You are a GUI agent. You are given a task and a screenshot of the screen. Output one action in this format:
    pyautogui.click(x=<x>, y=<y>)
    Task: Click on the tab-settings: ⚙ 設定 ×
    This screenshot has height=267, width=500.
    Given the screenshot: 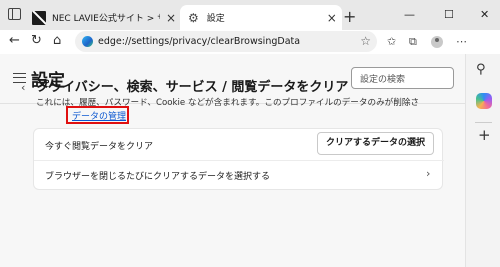 What is the action you would take?
    pyautogui.click(x=261, y=17)
    